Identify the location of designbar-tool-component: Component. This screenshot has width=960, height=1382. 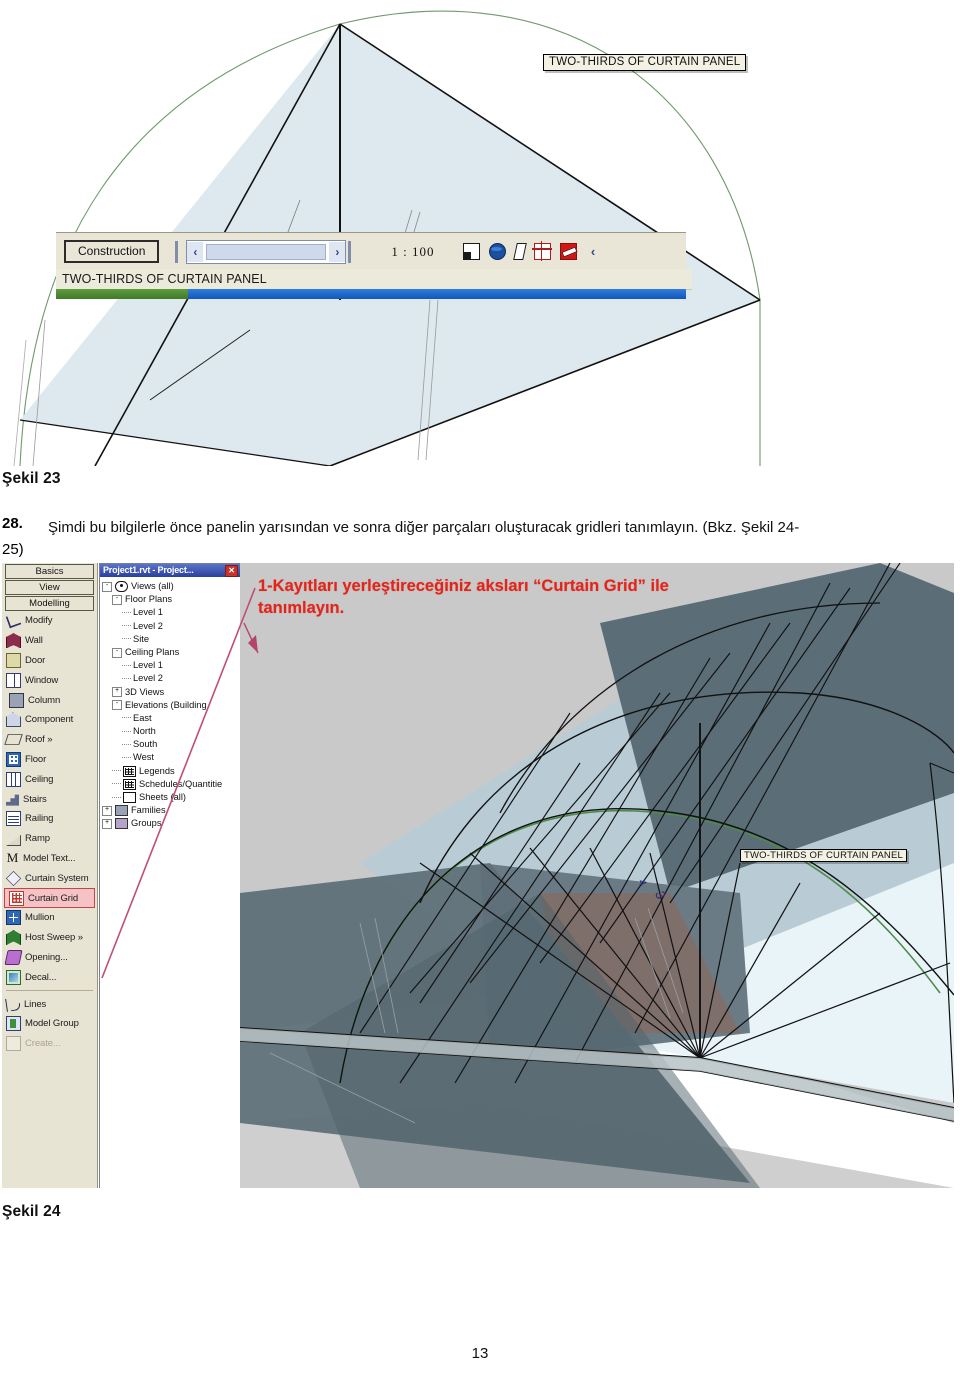
(49, 720).